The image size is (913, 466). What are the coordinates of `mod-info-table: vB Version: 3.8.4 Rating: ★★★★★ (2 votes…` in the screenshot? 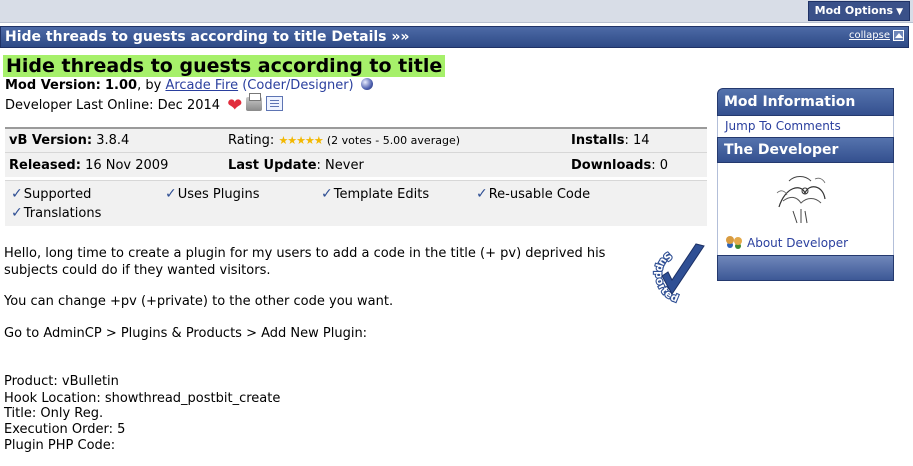 It's located at (356, 152).